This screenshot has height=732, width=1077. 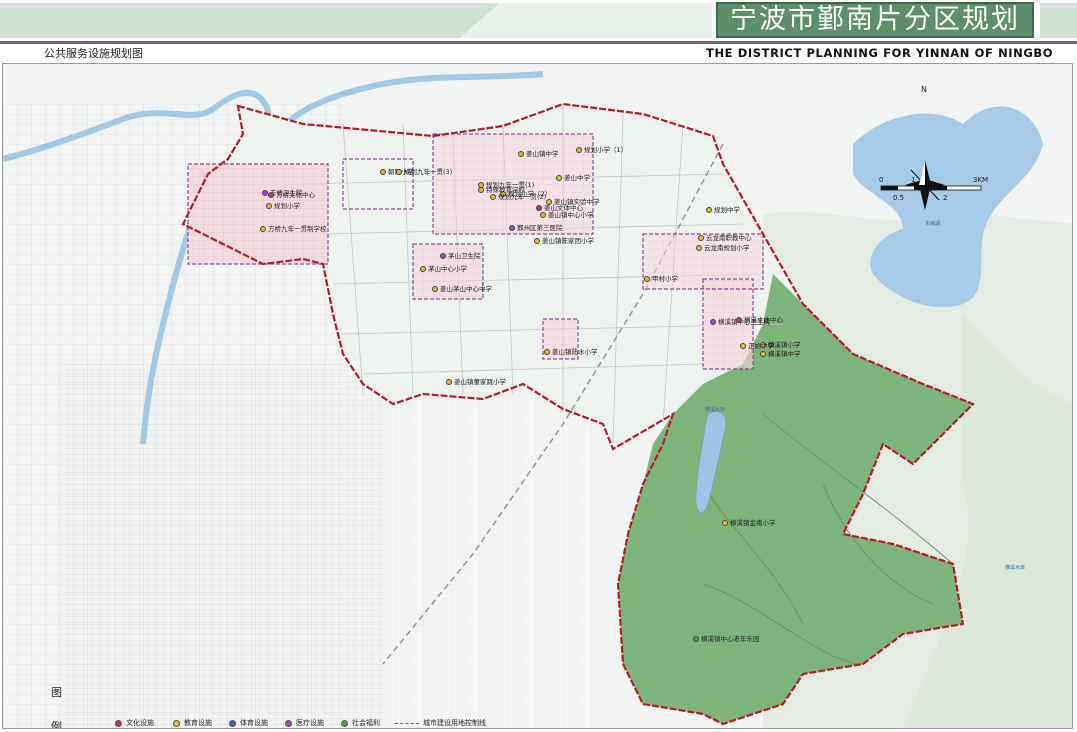 I want to click on facility-label: 正始中学, so click(x=761, y=346).